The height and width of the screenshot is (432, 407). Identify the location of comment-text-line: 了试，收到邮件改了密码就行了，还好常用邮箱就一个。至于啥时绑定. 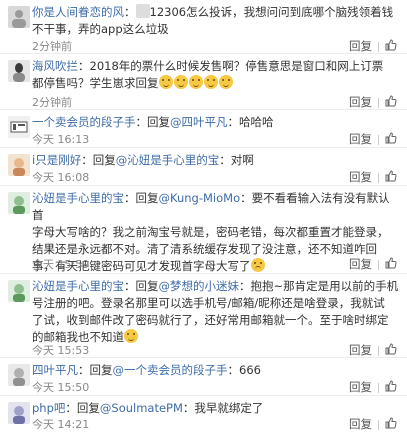
(210, 320).